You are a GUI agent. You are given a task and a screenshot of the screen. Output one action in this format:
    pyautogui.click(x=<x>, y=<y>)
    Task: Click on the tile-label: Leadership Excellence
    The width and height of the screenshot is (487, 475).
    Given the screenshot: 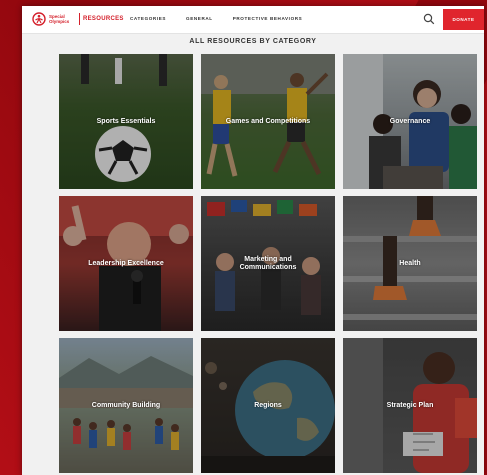 What is the action you would take?
    pyautogui.click(x=126, y=263)
    